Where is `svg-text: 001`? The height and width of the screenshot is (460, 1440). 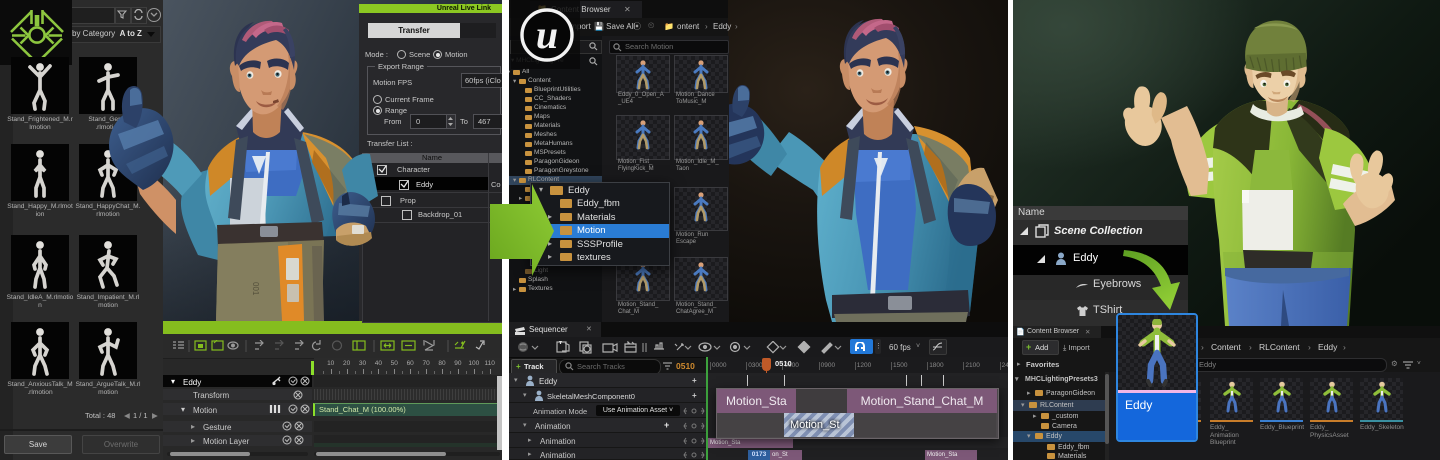
svg-text: 001 is located at coordinates (255, 289).